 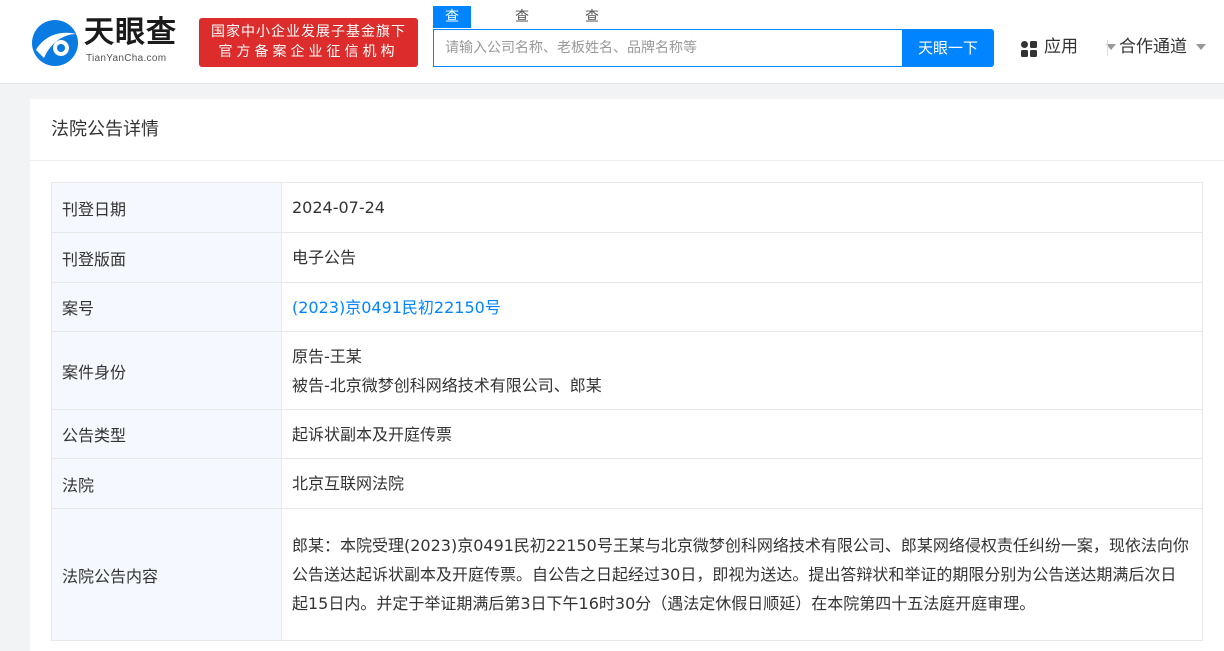 What do you see at coordinates (1061, 47) in the screenshot?
I see `nav-apps-label: 应用` at bounding box center [1061, 47].